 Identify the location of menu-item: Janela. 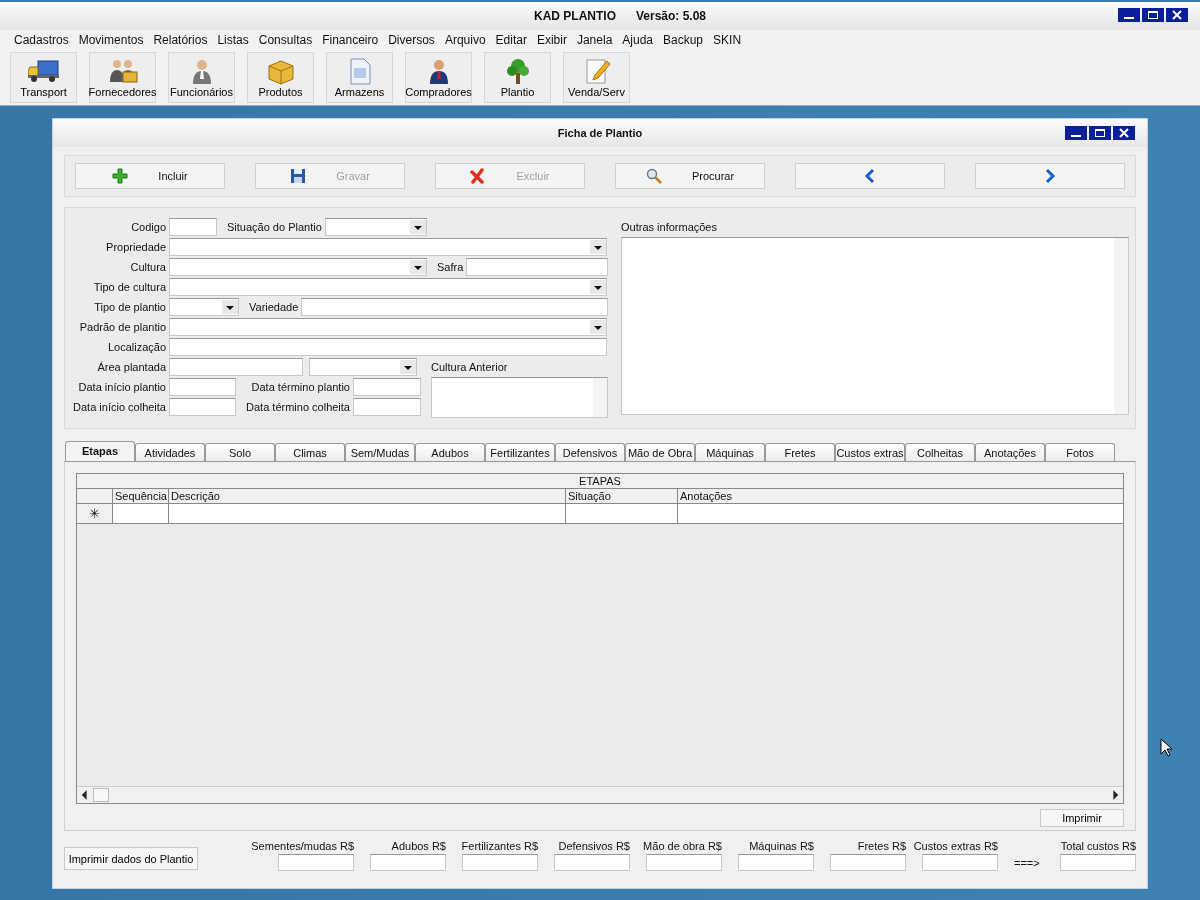
(594, 40).